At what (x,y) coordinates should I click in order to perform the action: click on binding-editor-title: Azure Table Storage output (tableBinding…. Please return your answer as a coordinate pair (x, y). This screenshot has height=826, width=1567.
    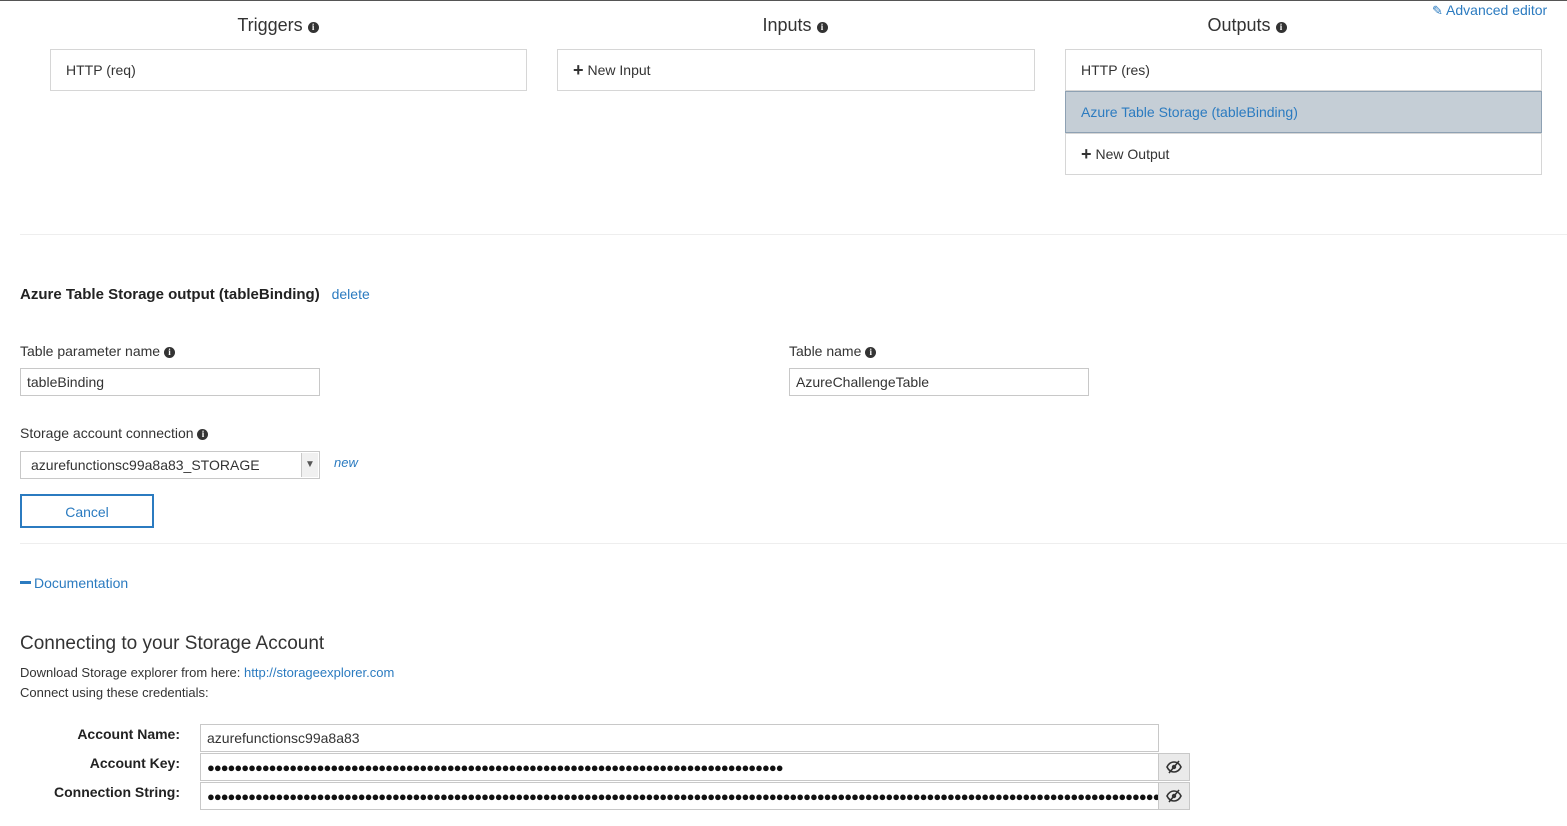
    Looking at the image, I should click on (170, 294).